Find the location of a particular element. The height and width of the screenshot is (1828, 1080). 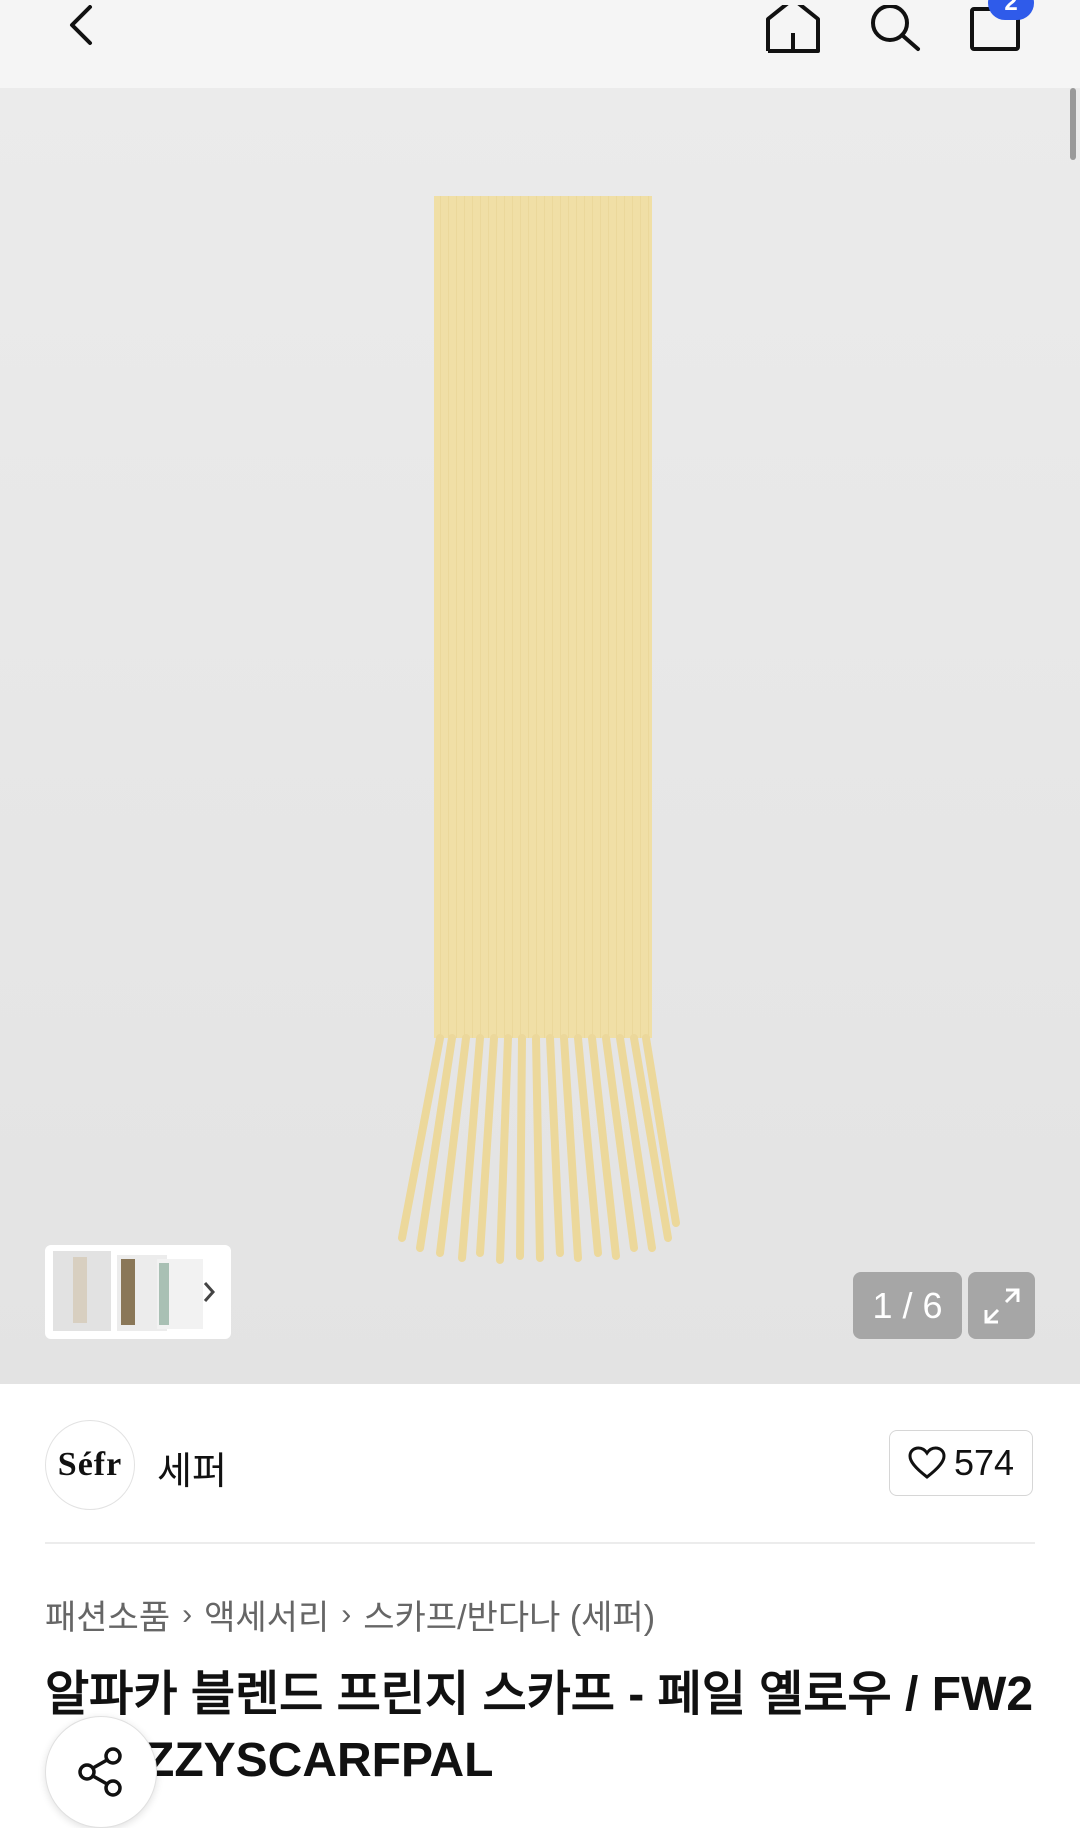

breadcrumb-item-fashion-accessories: 패션소품 is located at coordinates (107, 1614).